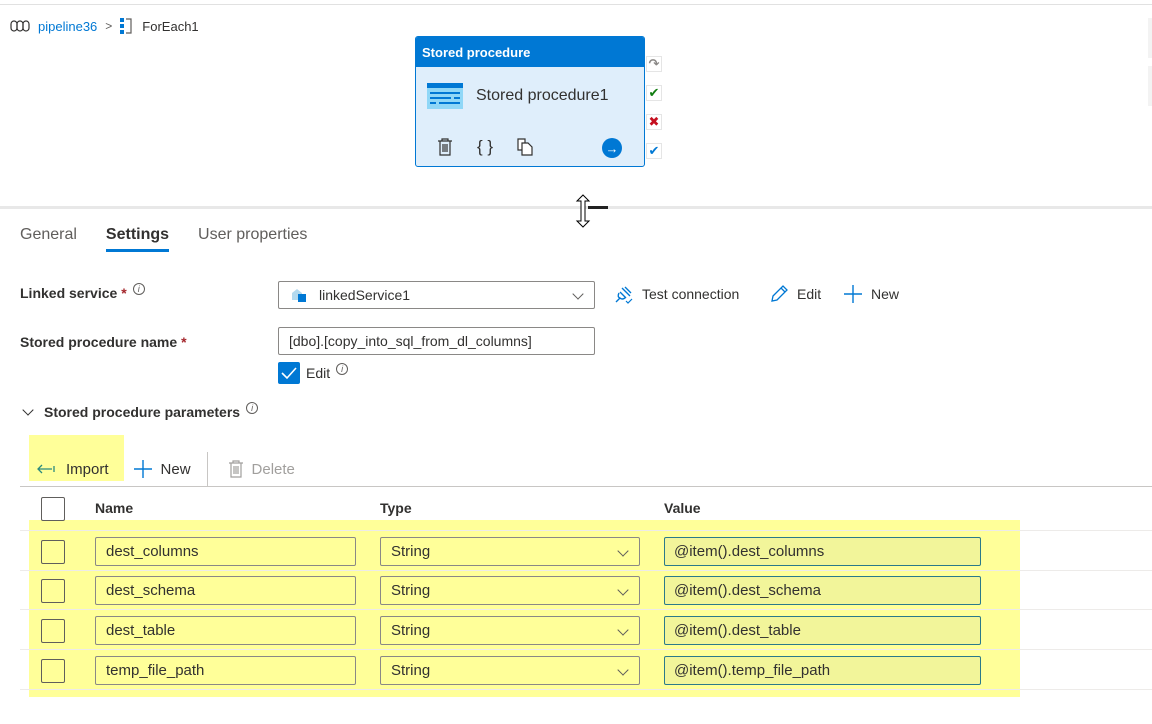 This screenshot has height=724, width=1152. Describe the element at coordinates (53, 509) in the screenshot. I see `select-all-checkbox` at that location.